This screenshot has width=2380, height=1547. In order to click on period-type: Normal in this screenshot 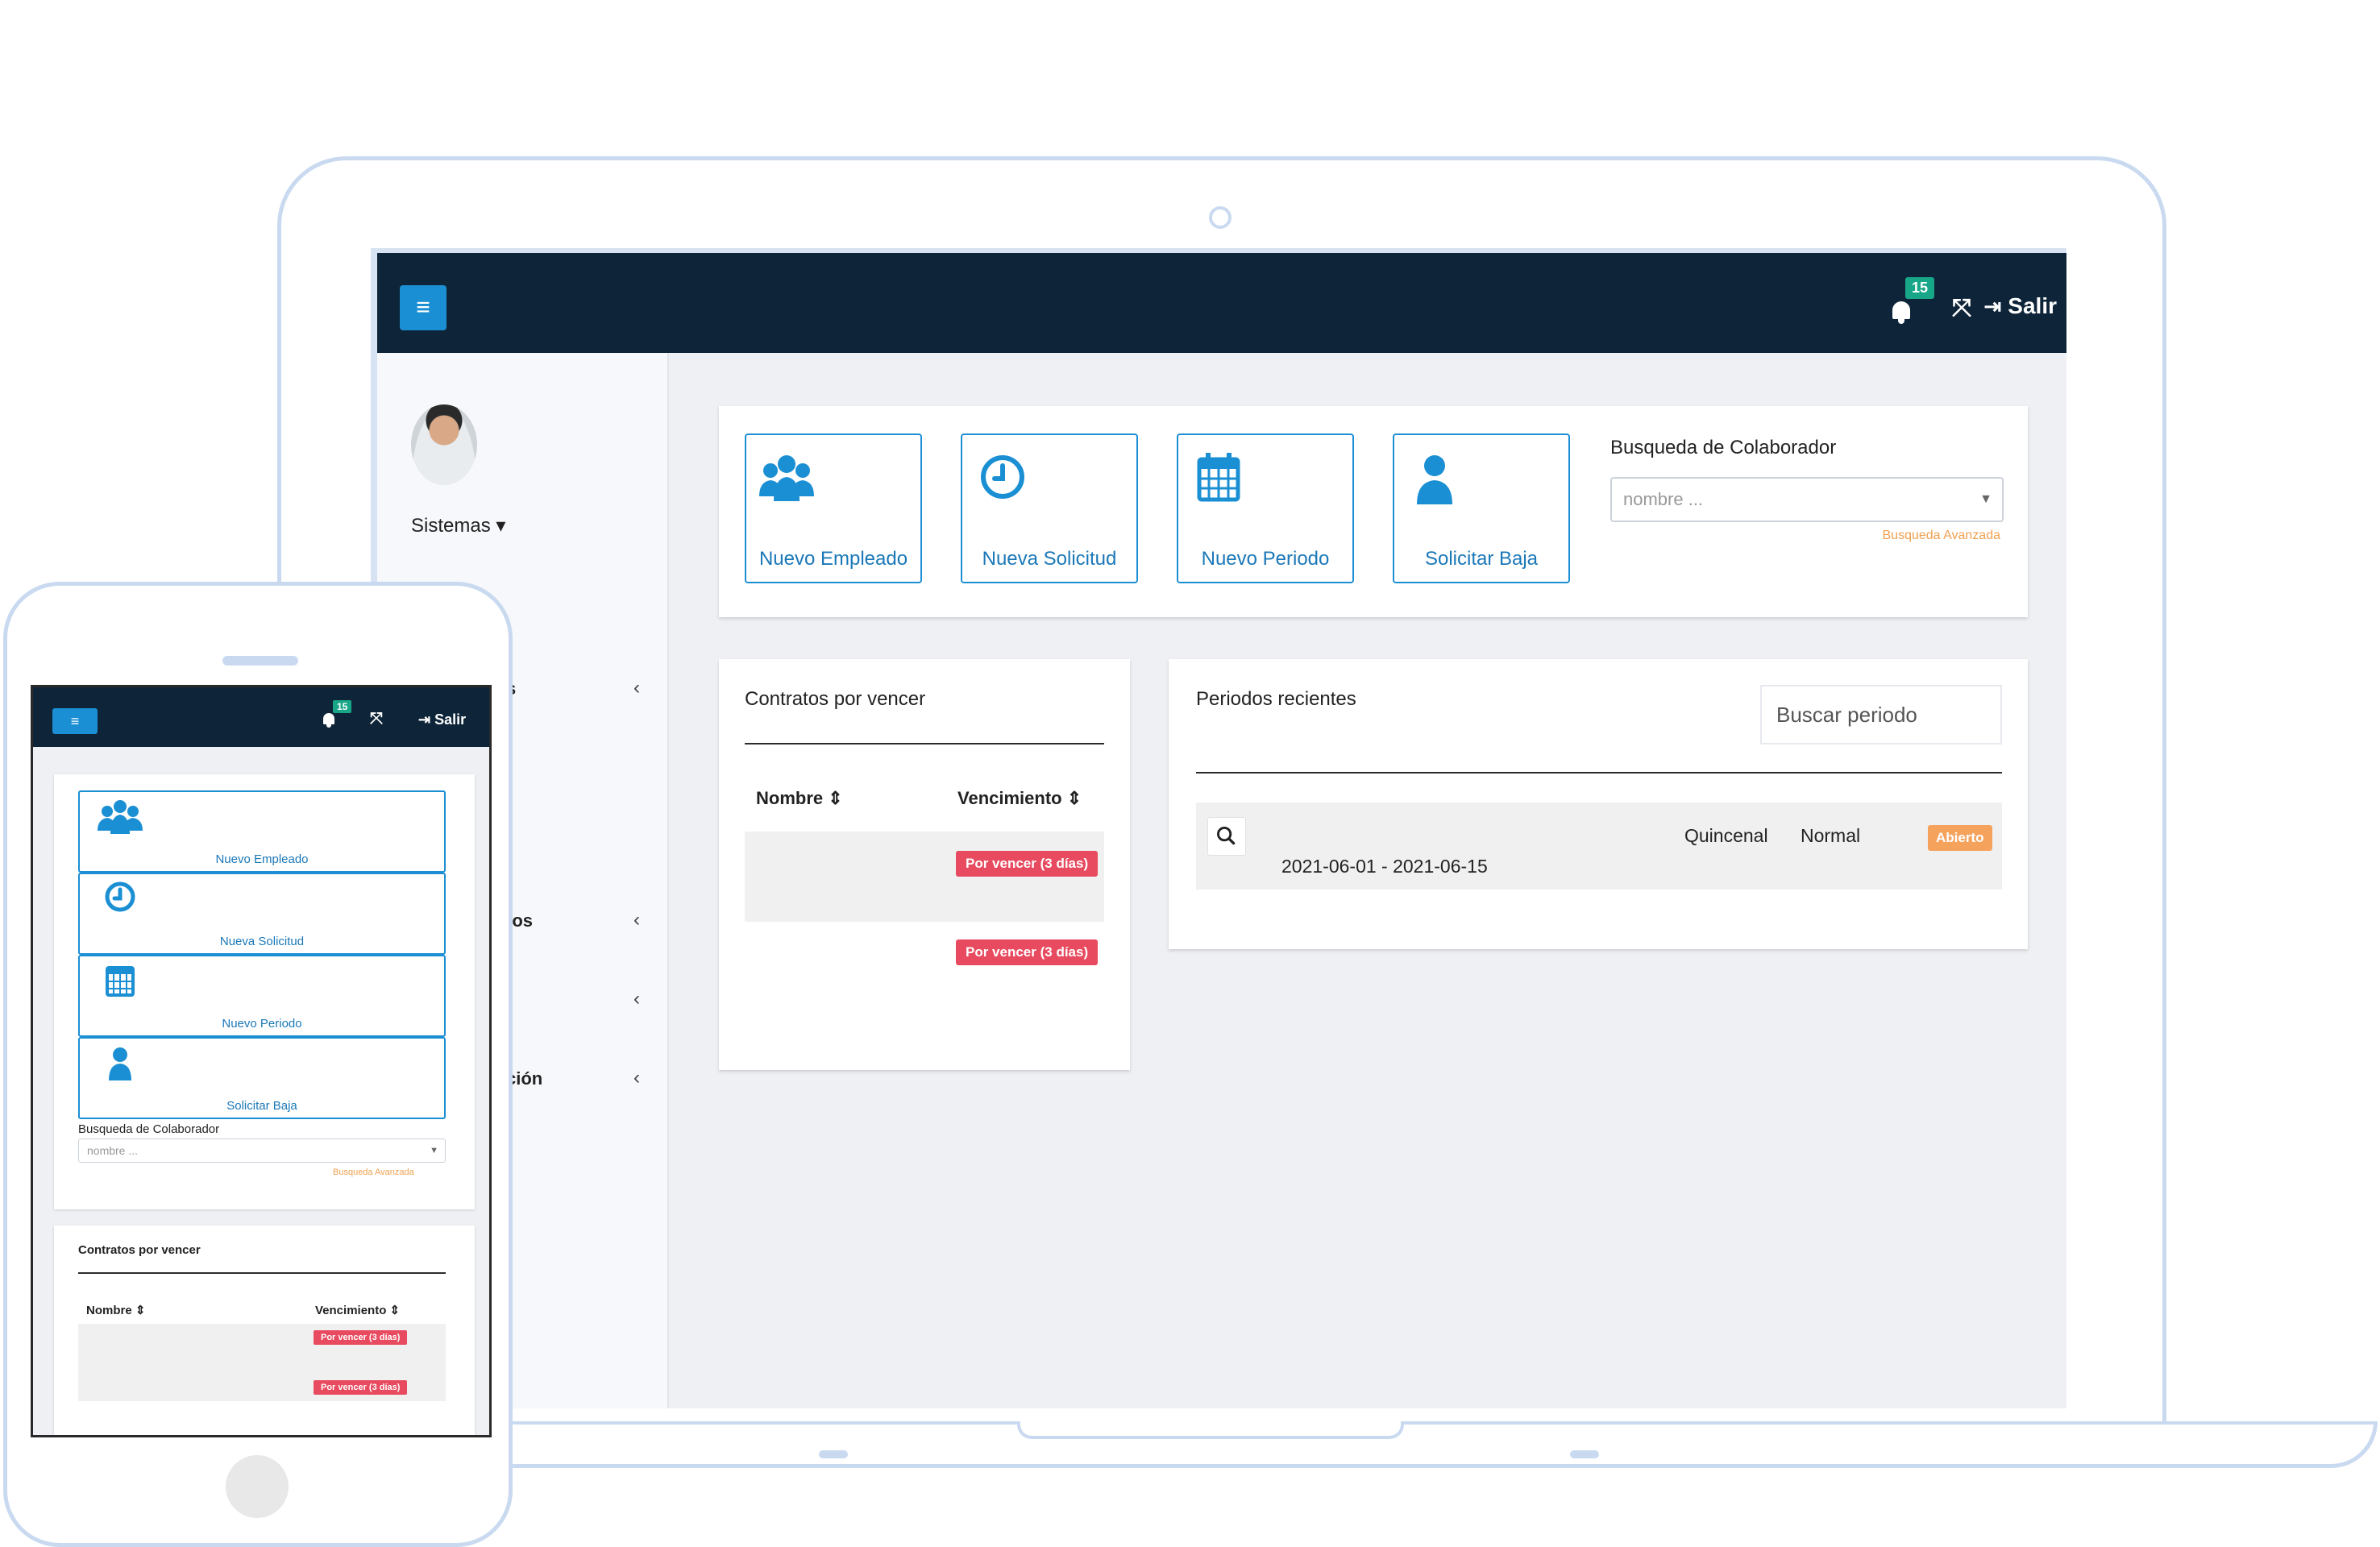, I will do `click(1831, 835)`.